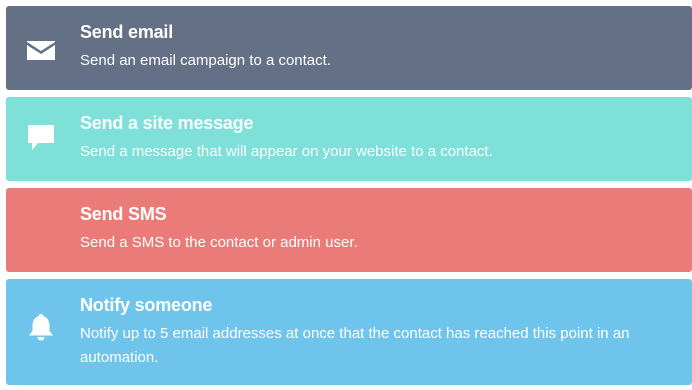 This screenshot has height=390, width=692. I want to click on send-site-message-title: Send a site message, so click(167, 123).